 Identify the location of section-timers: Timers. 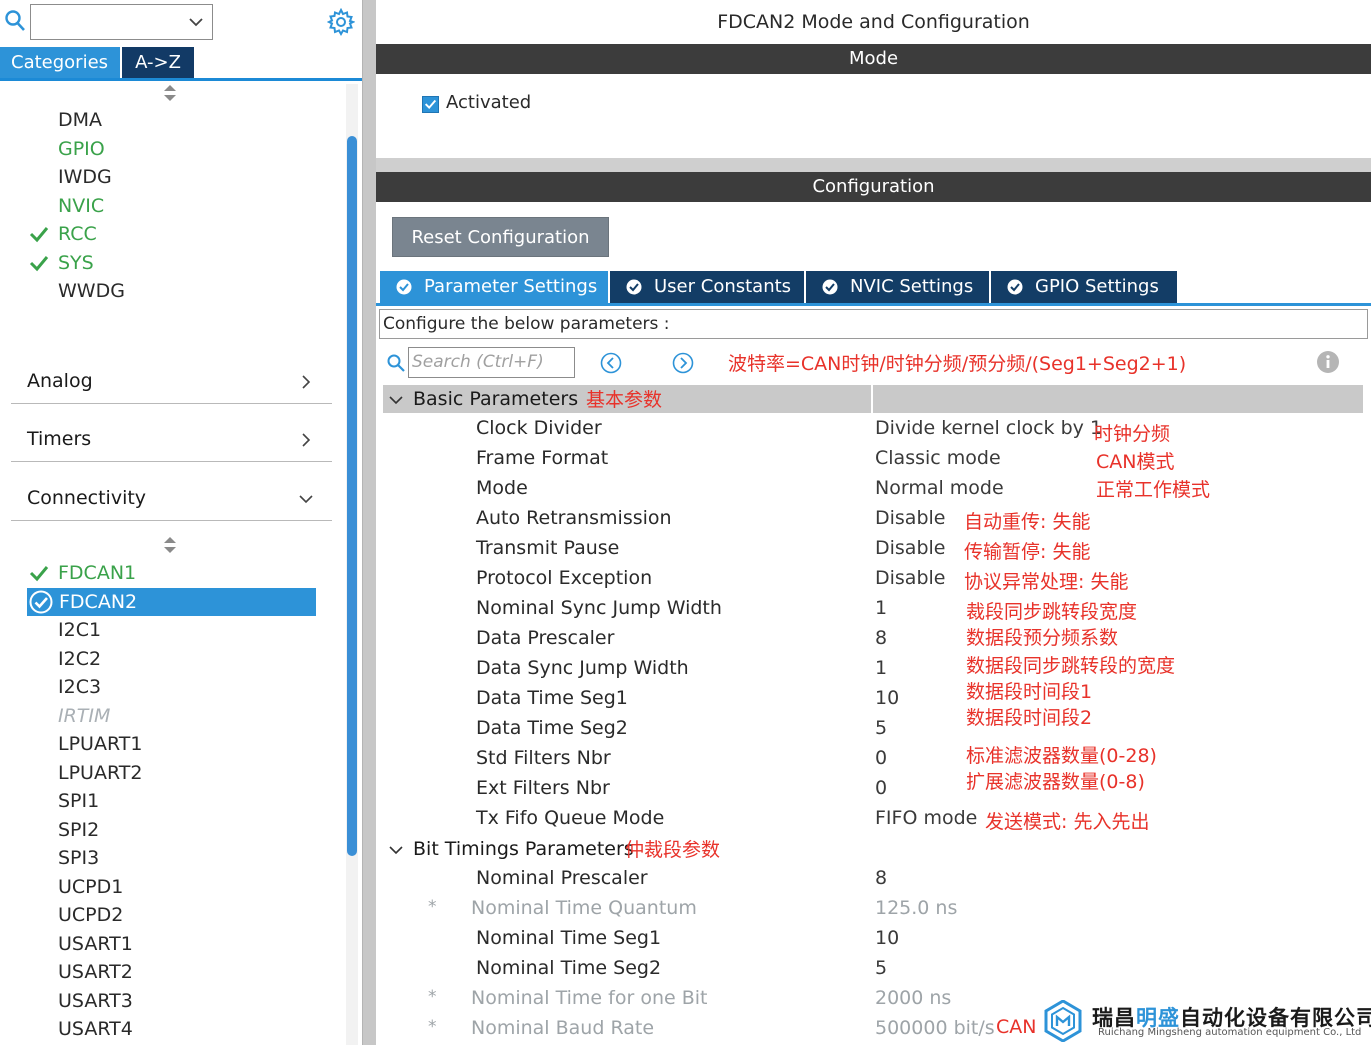
(171, 442).